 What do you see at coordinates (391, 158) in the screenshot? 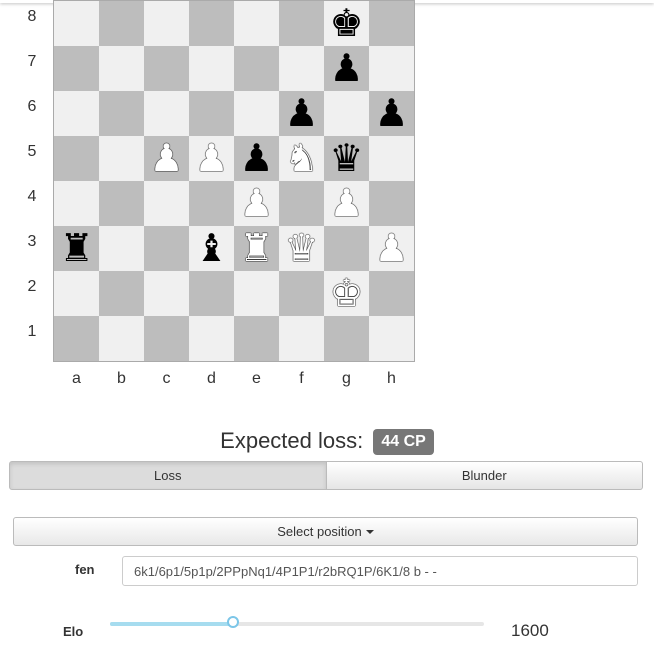
I see `square-h5` at bounding box center [391, 158].